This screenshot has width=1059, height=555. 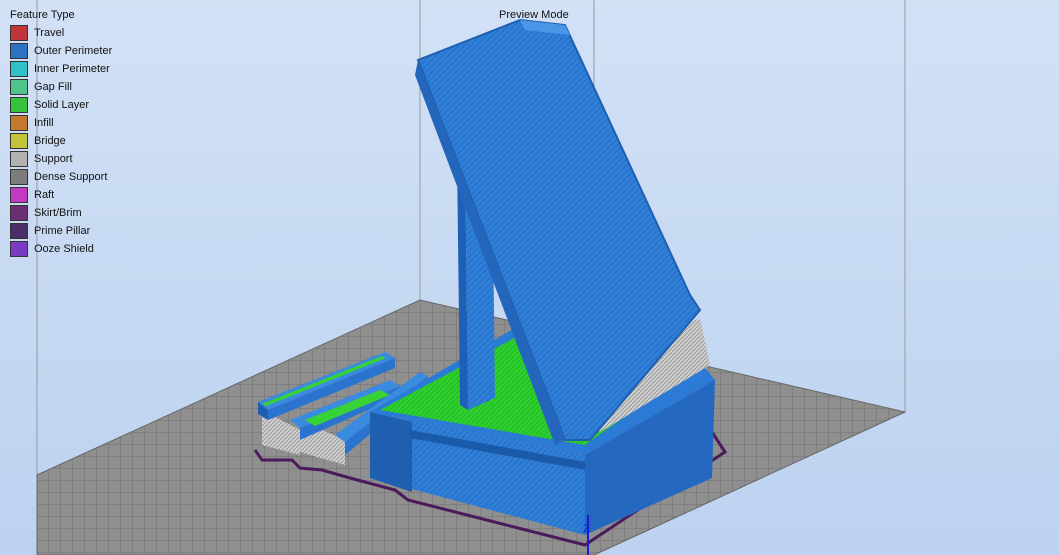 I want to click on legend-label: Raft, so click(x=44, y=195).